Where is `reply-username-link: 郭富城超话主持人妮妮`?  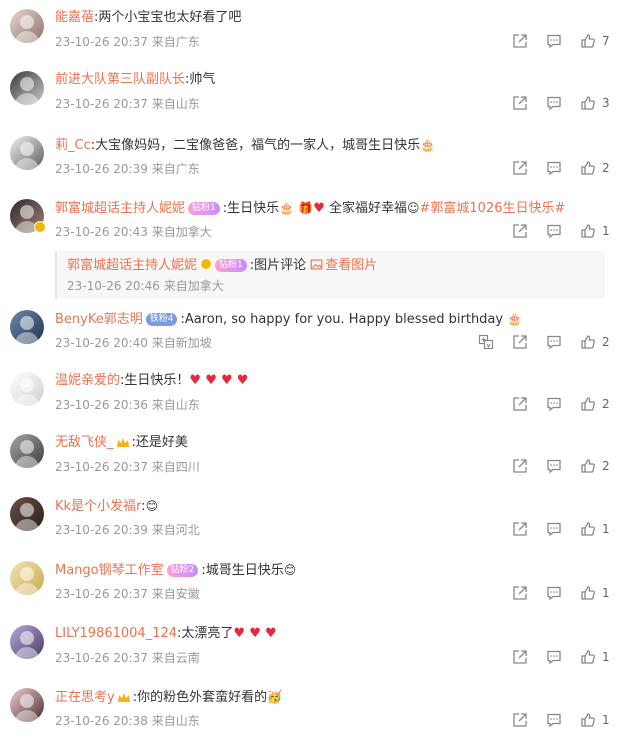
reply-username-link: 郭富城超话主持人妮妮 is located at coordinates (132, 265).